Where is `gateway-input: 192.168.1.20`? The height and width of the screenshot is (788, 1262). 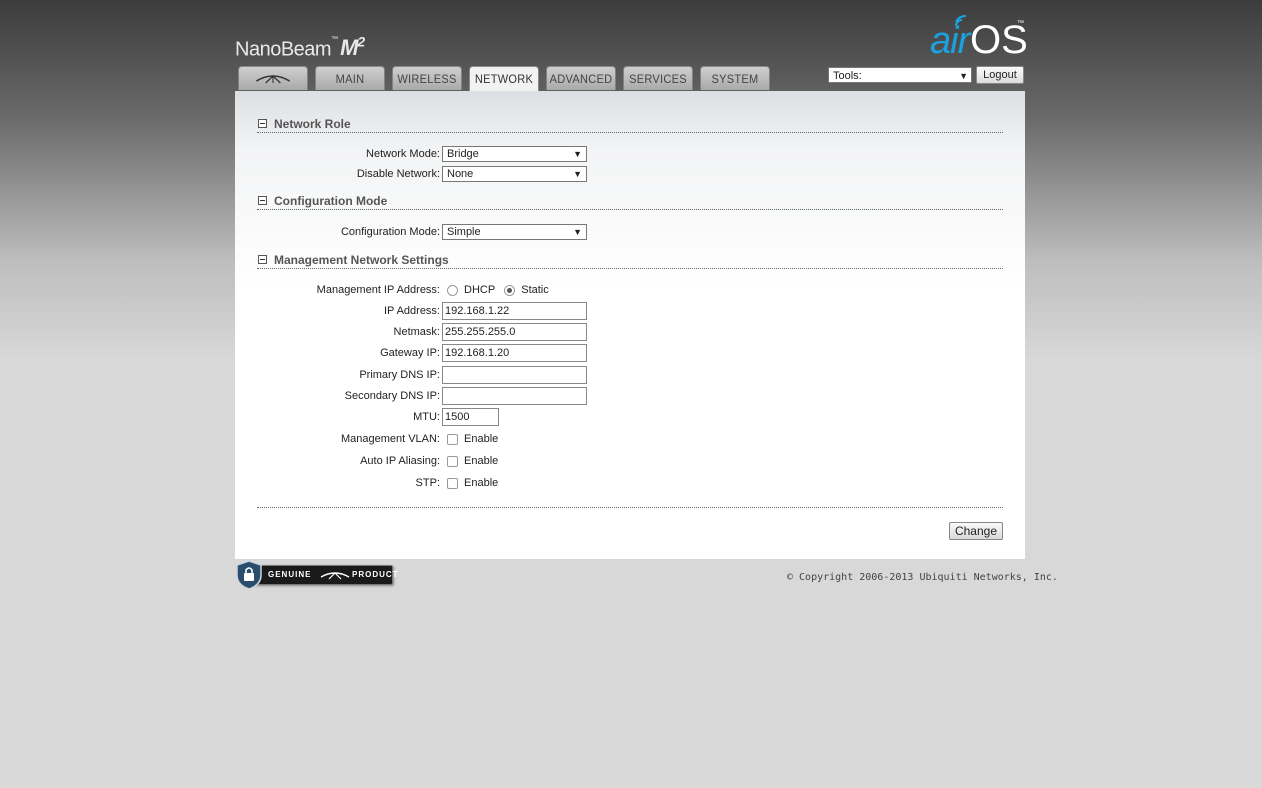
gateway-input: 192.168.1.20 is located at coordinates (514, 353).